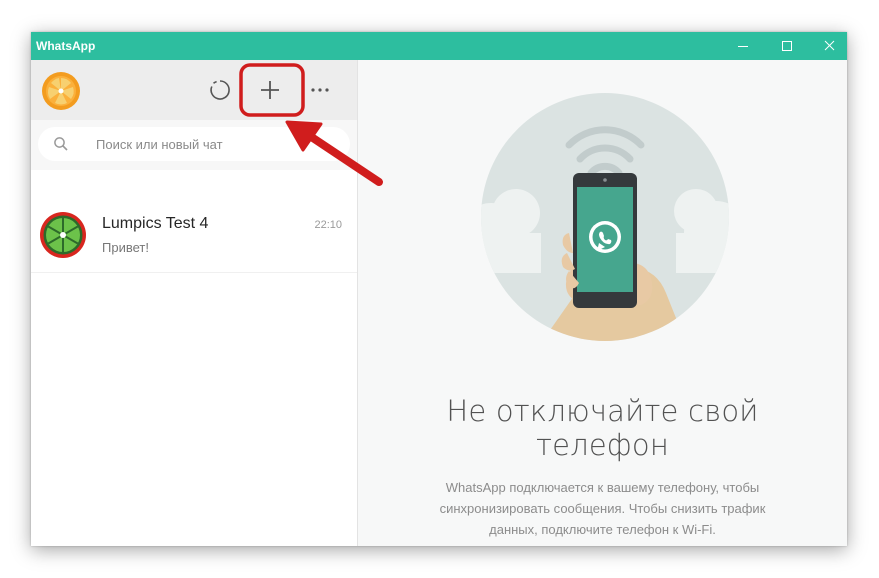 This screenshot has height=578, width=879. What do you see at coordinates (272, 90) in the screenshot?
I see `highlight-frame` at bounding box center [272, 90].